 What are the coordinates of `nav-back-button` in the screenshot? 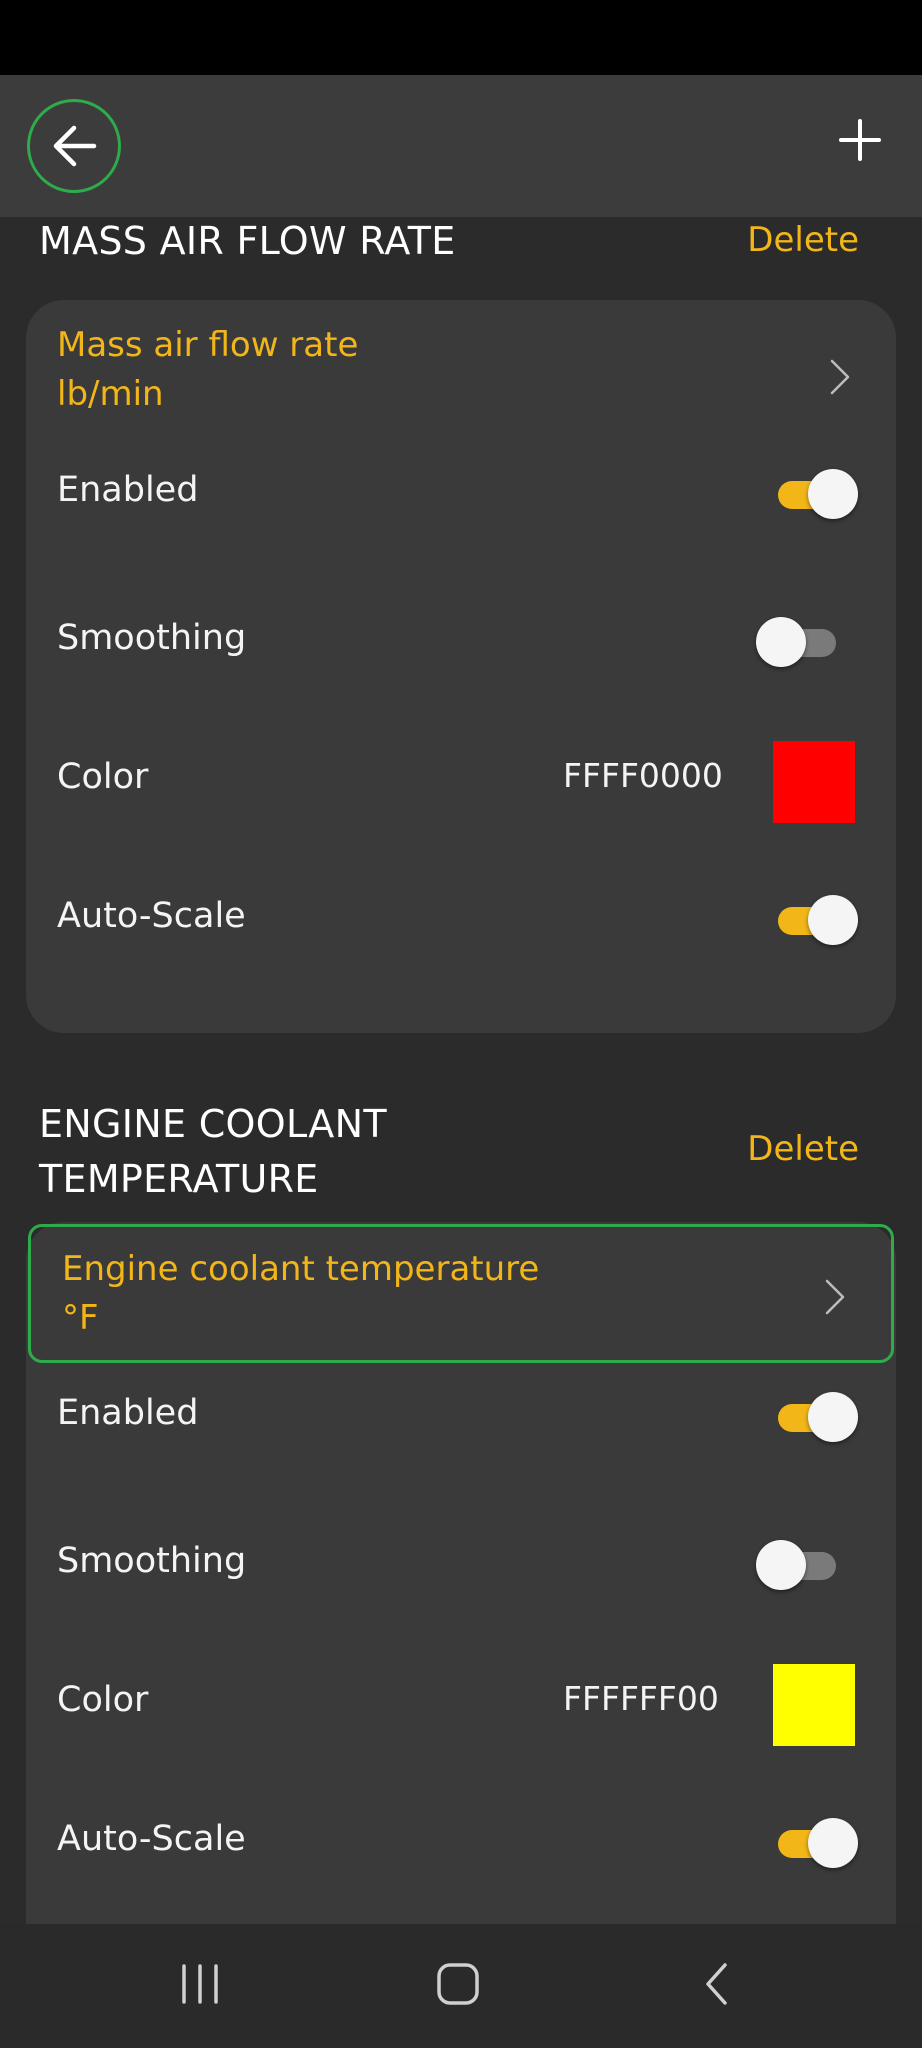 It's located at (717, 1984).